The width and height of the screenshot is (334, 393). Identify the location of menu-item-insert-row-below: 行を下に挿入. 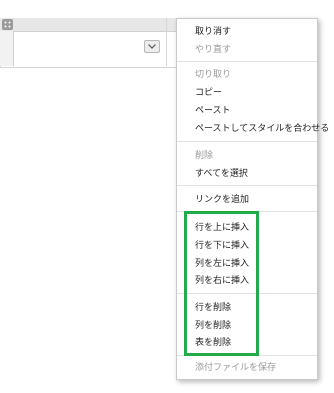
(222, 246).